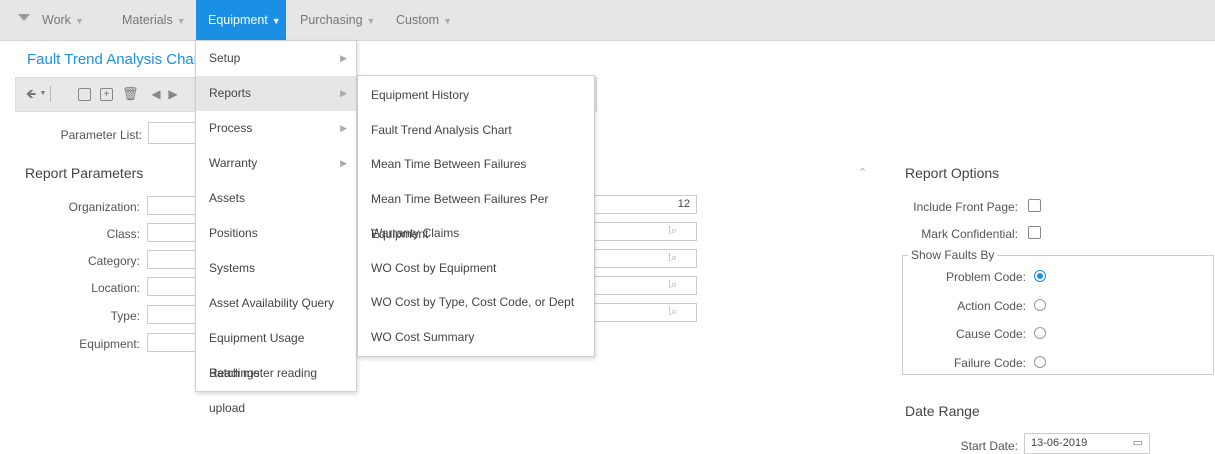  What do you see at coordinates (276, 128) in the screenshot?
I see `menu-item-process: Process ▶` at bounding box center [276, 128].